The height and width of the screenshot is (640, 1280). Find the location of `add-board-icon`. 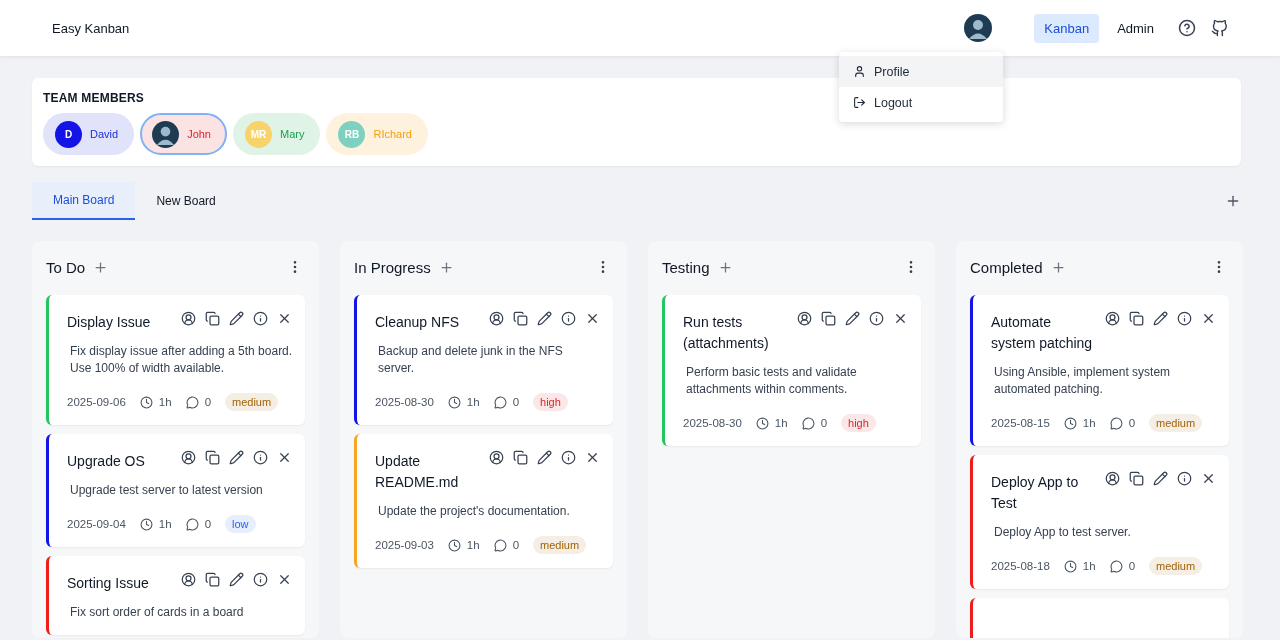

add-board-icon is located at coordinates (1233, 201).